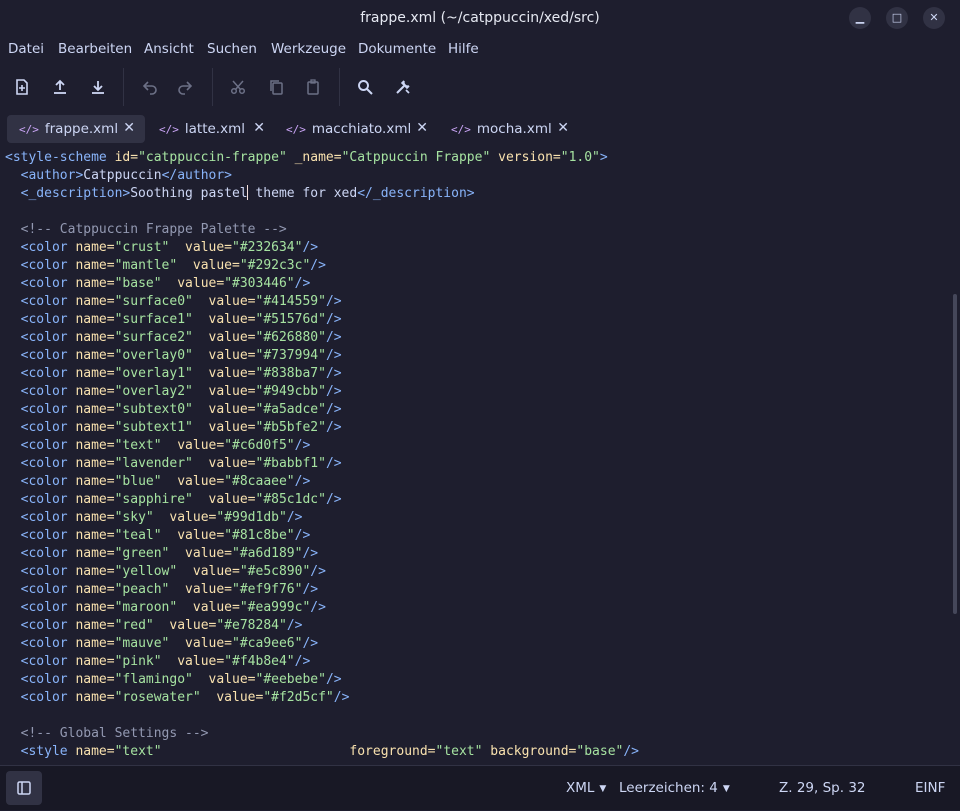 The height and width of the screenshot is (811, 960). What do you see at coordinates (76, 129) in the screenshot?
I see `tab-frappe: </> frappe.xml ✕` at bounding box center [76, 129].